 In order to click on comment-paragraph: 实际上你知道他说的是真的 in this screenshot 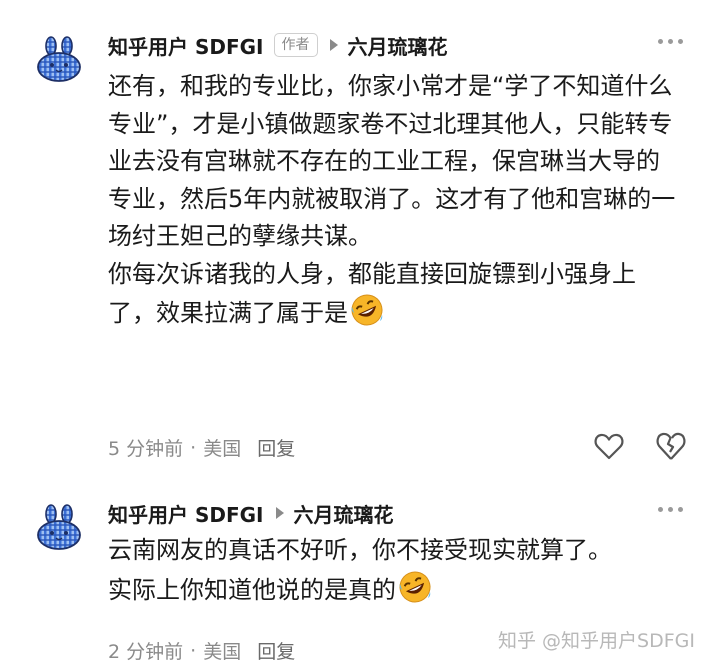, I will do `click(395, 590)`.